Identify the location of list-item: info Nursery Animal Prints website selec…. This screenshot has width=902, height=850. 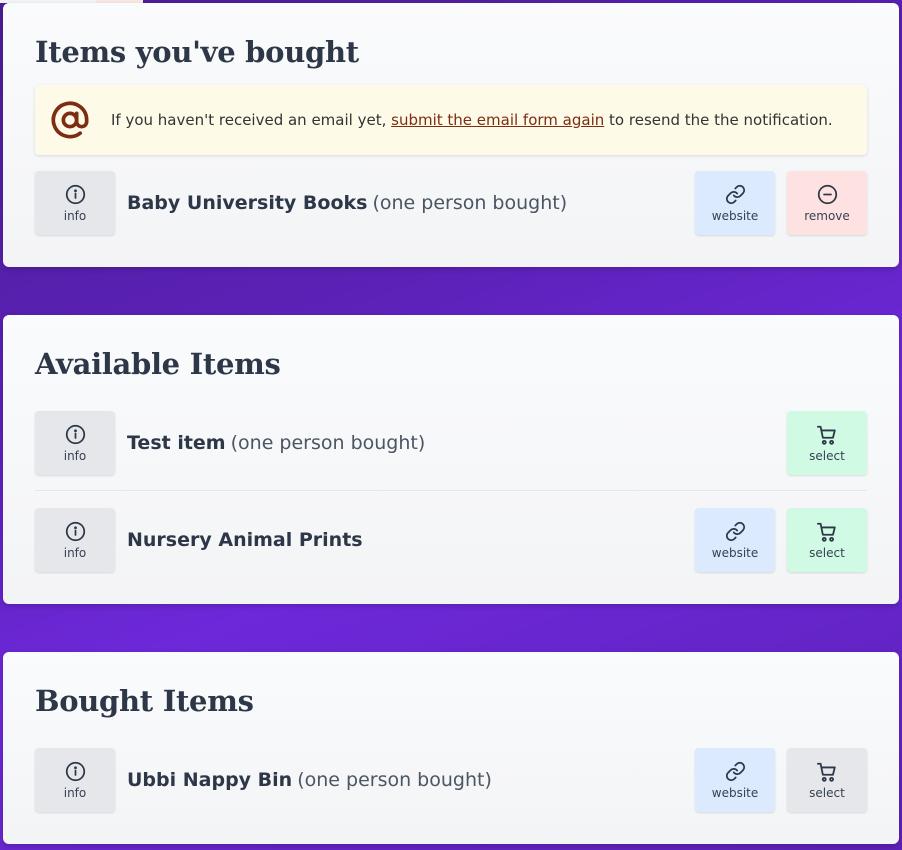
(451, 540).